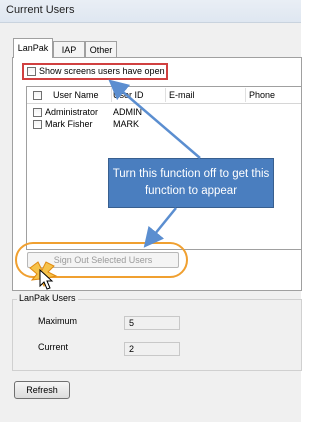 Image resolution: width=320 pixels, height=422 pixels. Describe the element at coordinates (101, 49) in the screenshot. I see `tab-other: Other` at that location.